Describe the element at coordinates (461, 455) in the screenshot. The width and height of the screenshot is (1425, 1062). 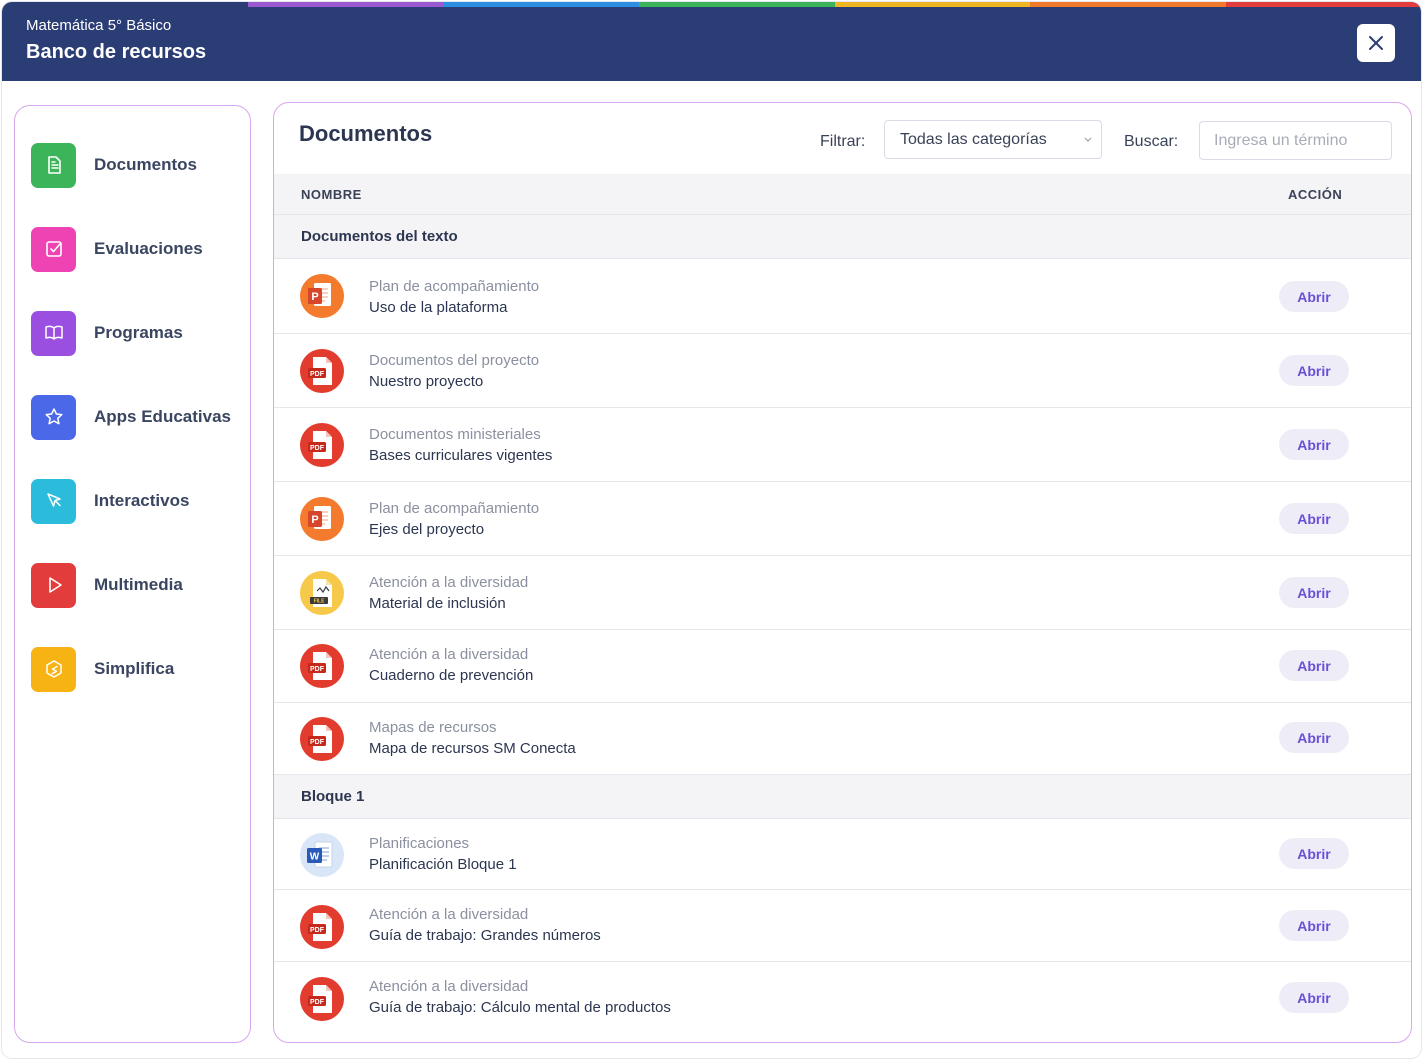
I see `document-name: Bases curriculares vigentes` at that location.